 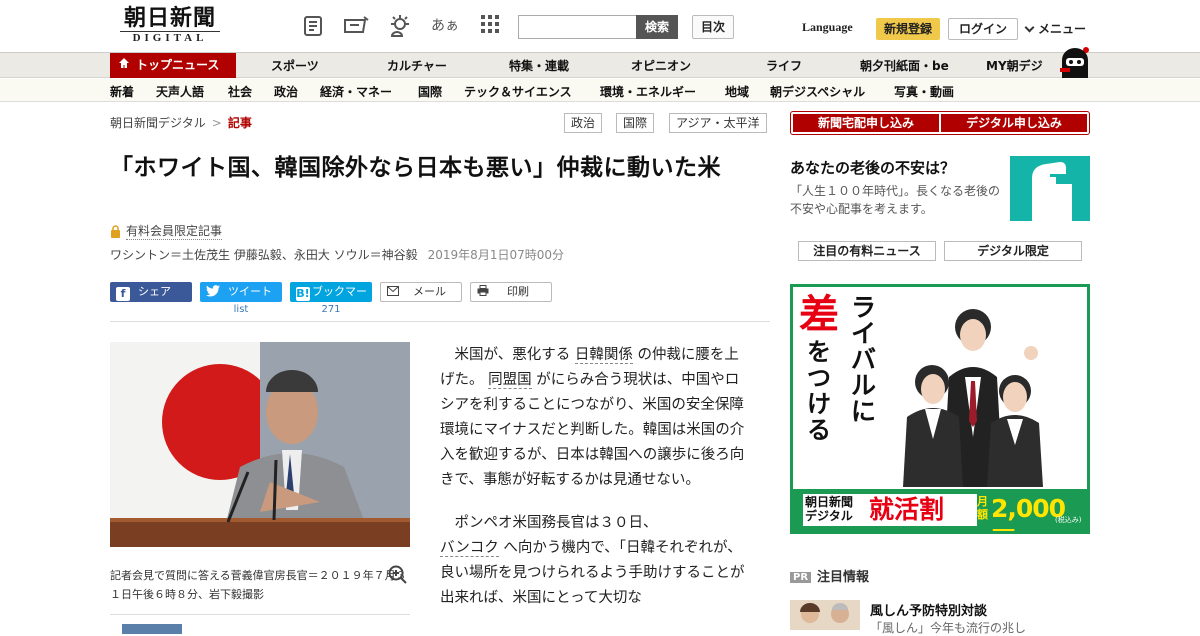 What do you see at coordinates (1050, 188) in the screenshot?
I see `promo-image` at bounding box center [1050, 188].